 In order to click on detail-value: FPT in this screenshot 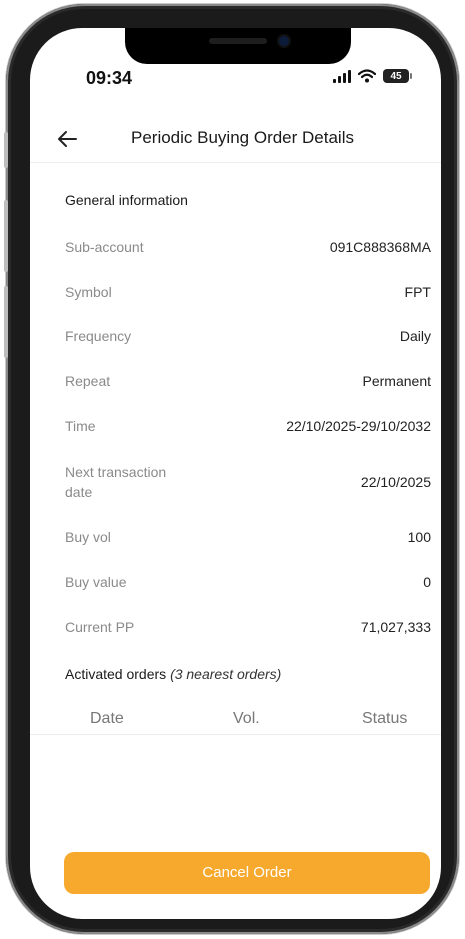, I will do `click(417, 292)`.